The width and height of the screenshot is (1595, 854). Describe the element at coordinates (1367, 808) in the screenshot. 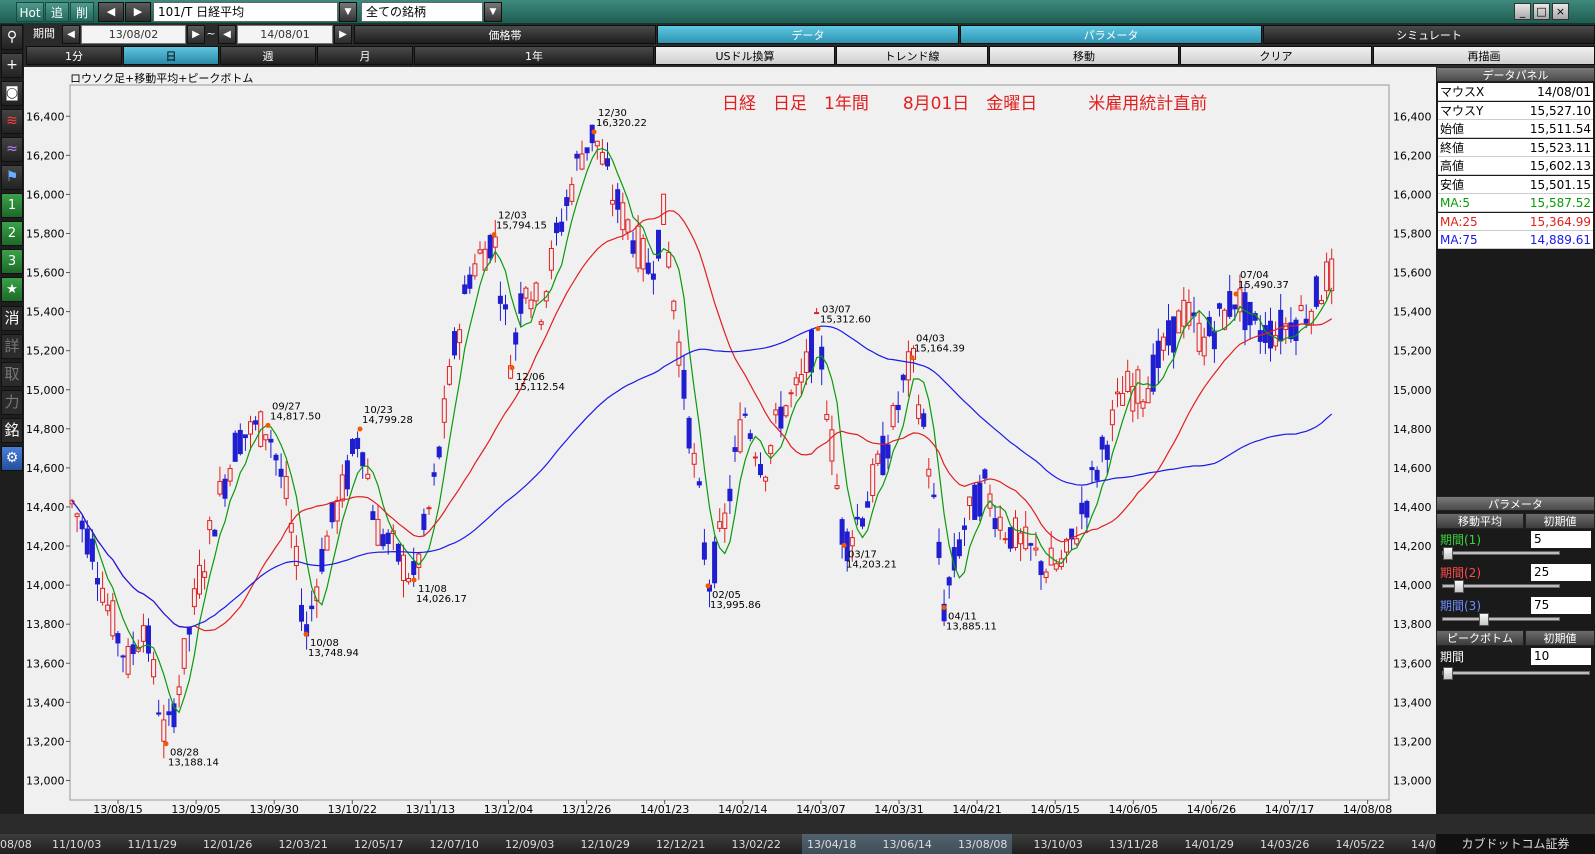

I see `x-tick-label: 14/08/08` at that location.